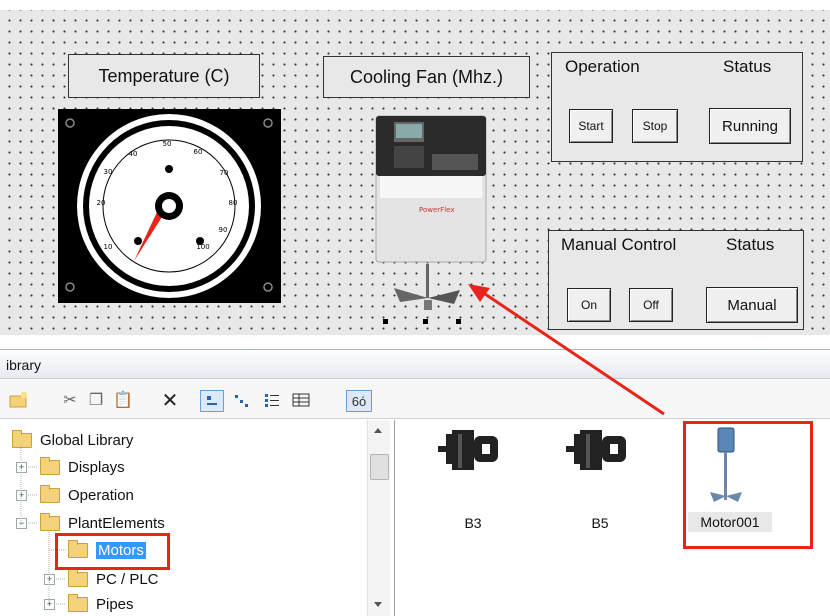  What do you see at coordinates (473, 523) in the screenshot?
I see `item-label-b3: B3` at bounding box center [473, 523].